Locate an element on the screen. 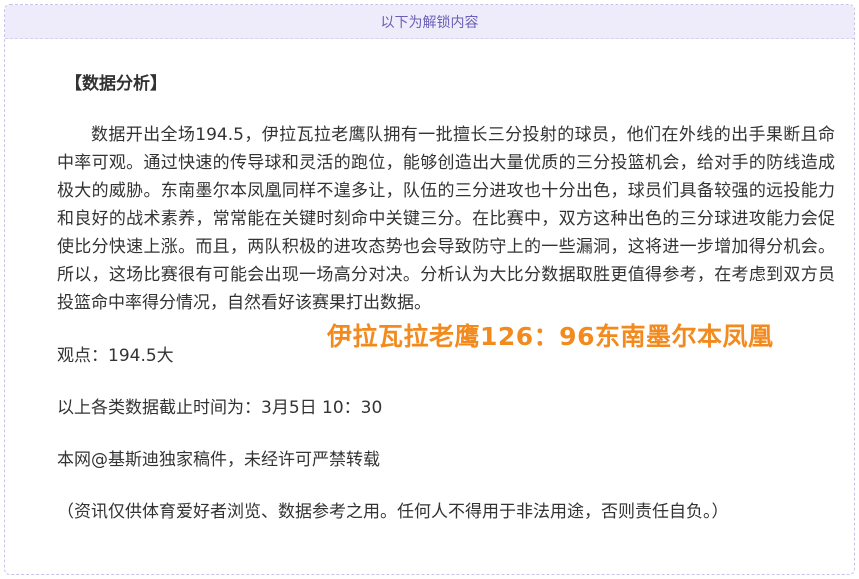 Image resolution: width=859 pixels, height=579 pixels. data-cutoff-line: 以上各类数据截止时间为：3月5日 10：30 is located at coordinates (220, 408).